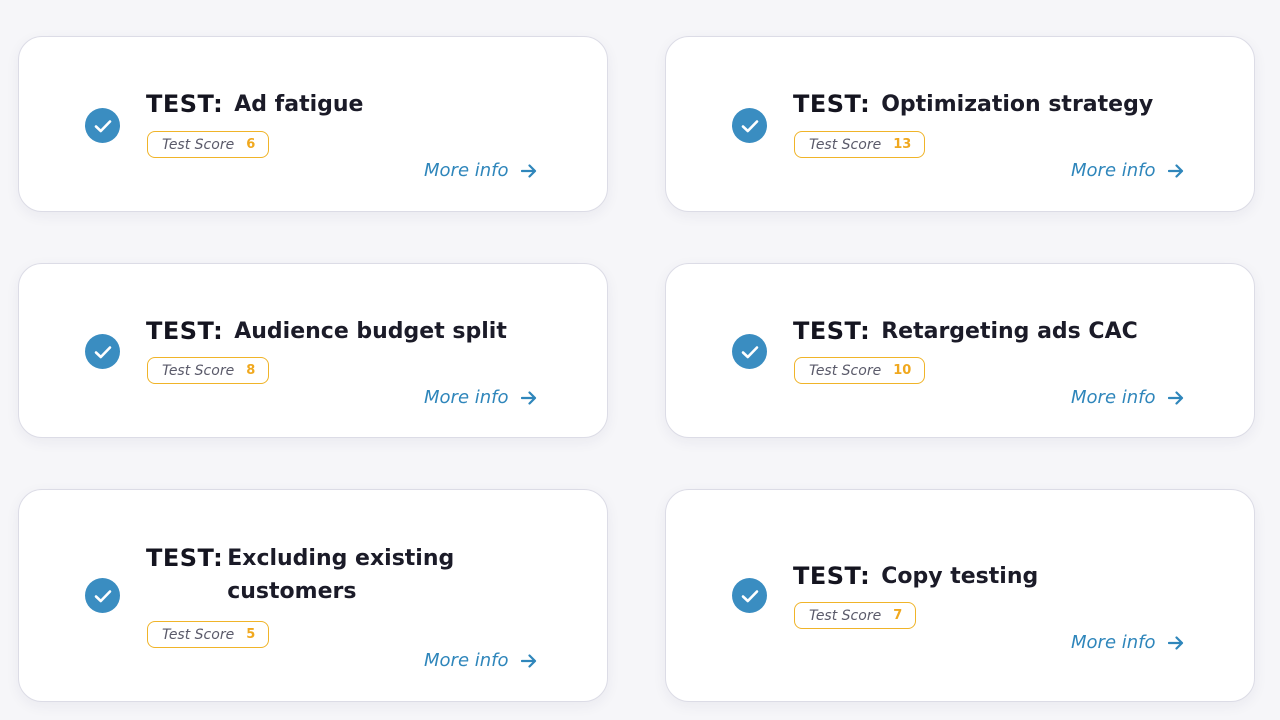 The height and width of the screenshot is (720, 1280). I want to click on test-name: Audience budget split, so click(370, 331).